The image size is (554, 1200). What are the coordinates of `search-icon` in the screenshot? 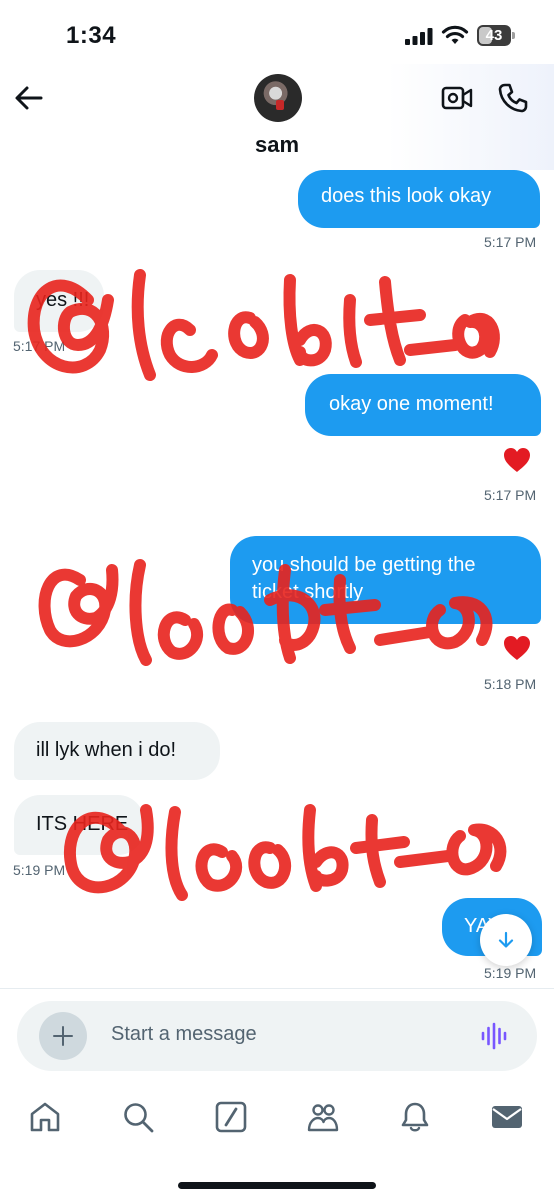 It's located at (138, 1117).